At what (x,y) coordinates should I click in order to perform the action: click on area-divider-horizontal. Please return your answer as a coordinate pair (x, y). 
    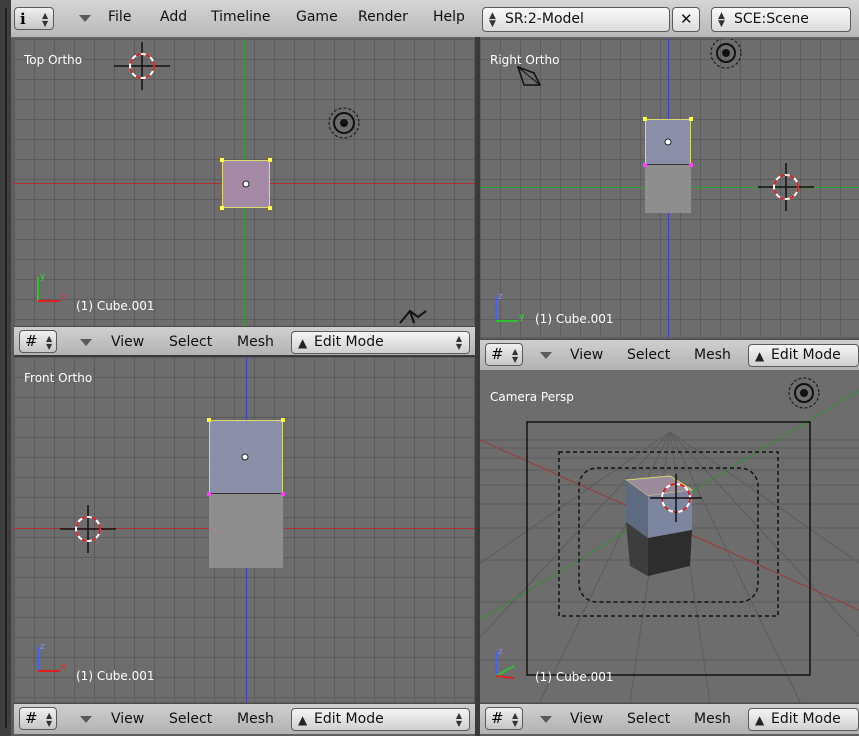
    Looking at the image, I should click on (244, 356).